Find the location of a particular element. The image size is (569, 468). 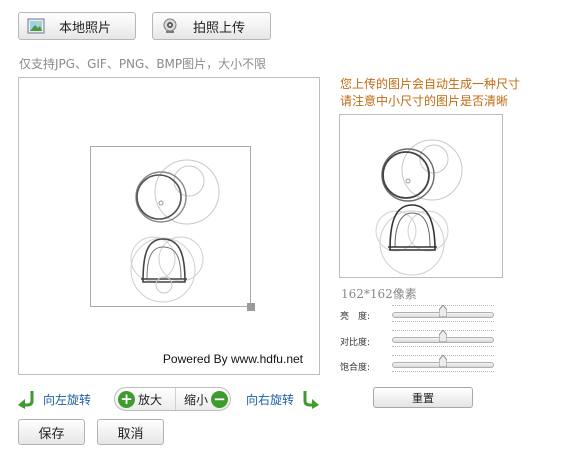

crop-selection-box is located at coordinates (170, 226).